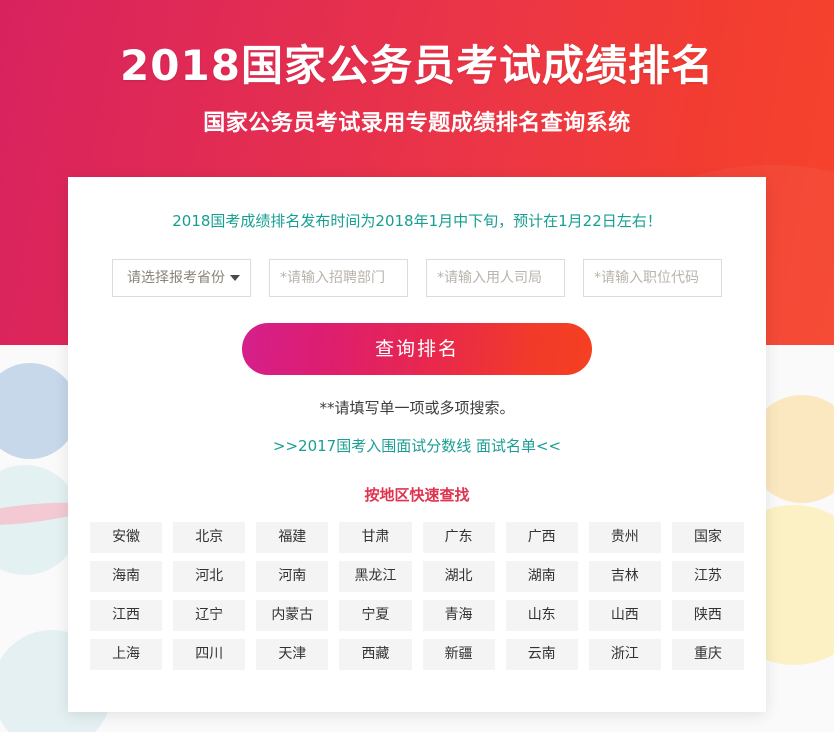 This screenshot has height=732, width=834. Describe the element at coordinates (707, 654) in the screenshot. I see `region-cell: 重庆` at that location.